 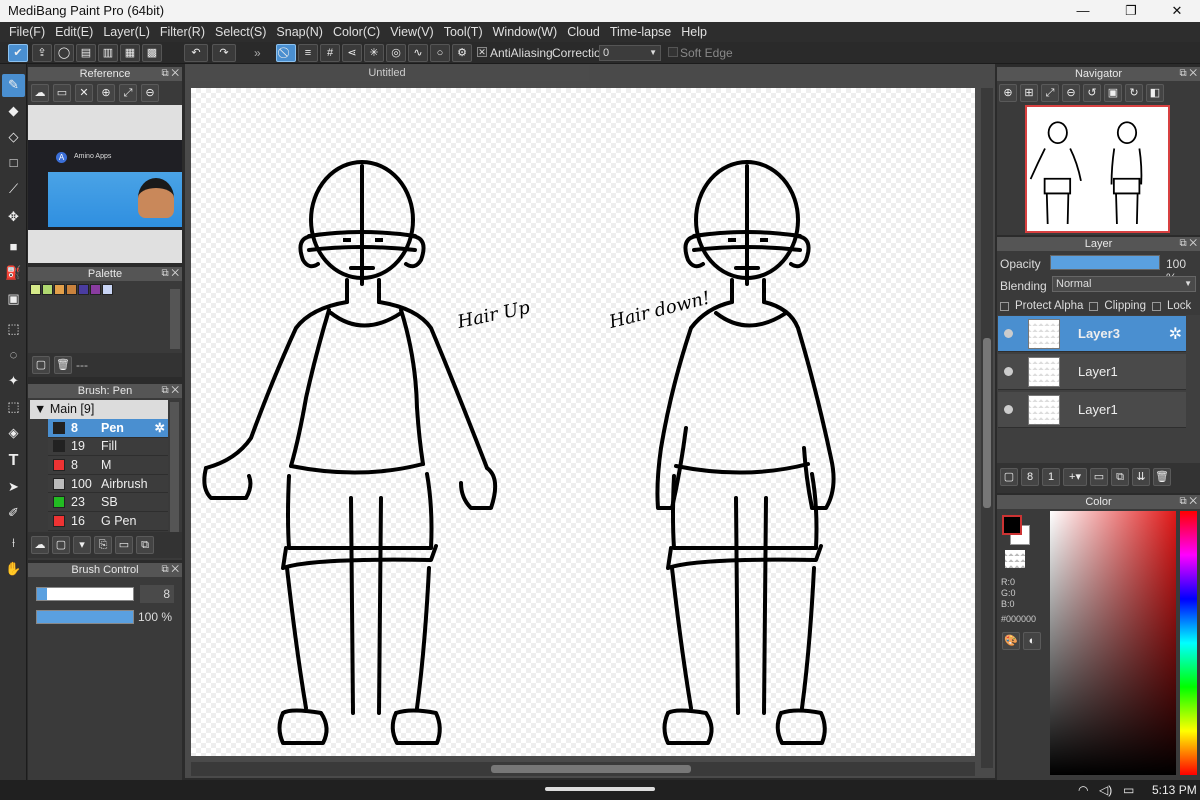 What do you see at coordinates (374, 53) in the screenshot?
I see `radial-snap-icon: ✳` at bounding box center [374, 53].